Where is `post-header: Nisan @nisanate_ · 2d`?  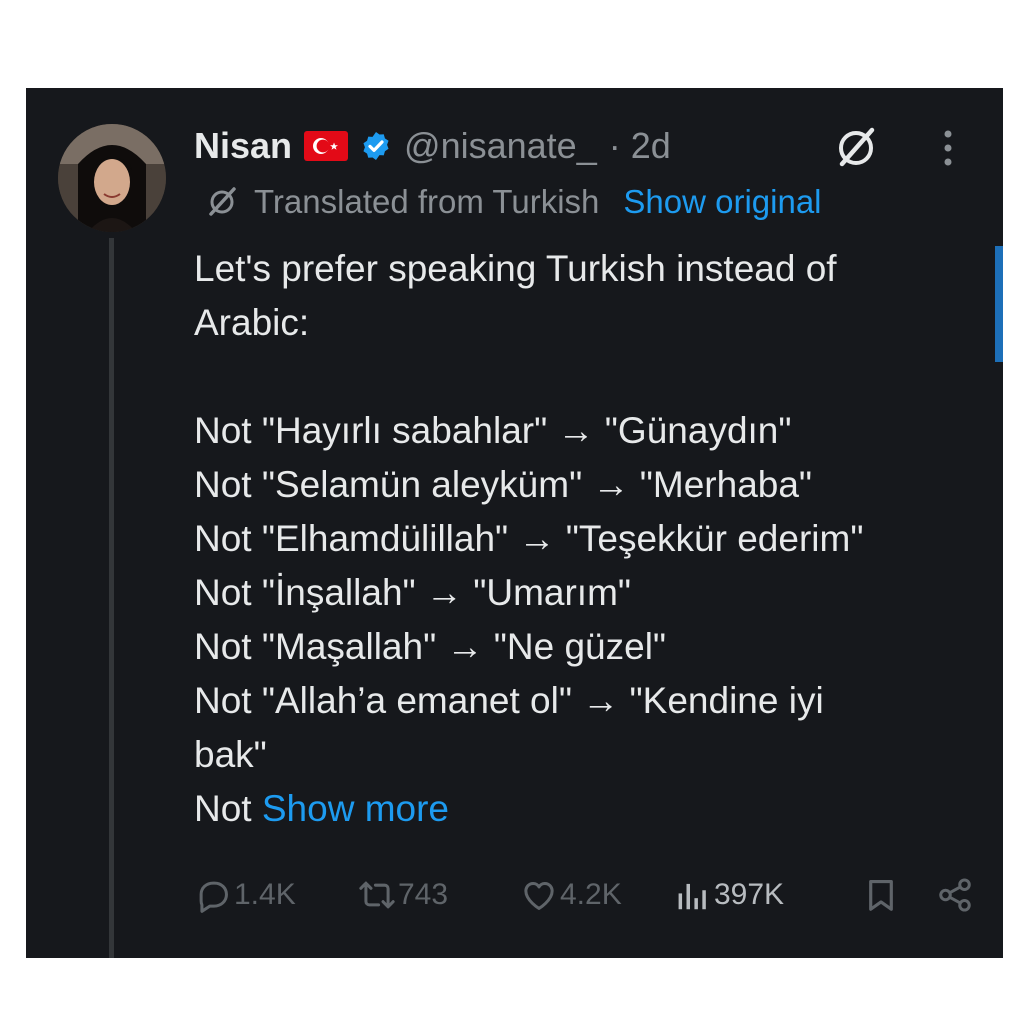 post-header: Nisan @nisanate_ · 2d is located at coordinates (432, 146).